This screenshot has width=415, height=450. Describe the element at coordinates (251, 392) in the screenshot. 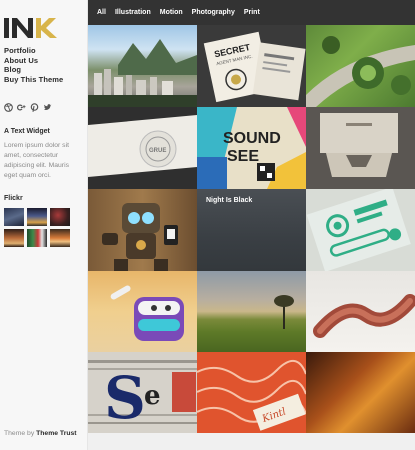

I see `tile-orange-pattern: Kintl` at that location.